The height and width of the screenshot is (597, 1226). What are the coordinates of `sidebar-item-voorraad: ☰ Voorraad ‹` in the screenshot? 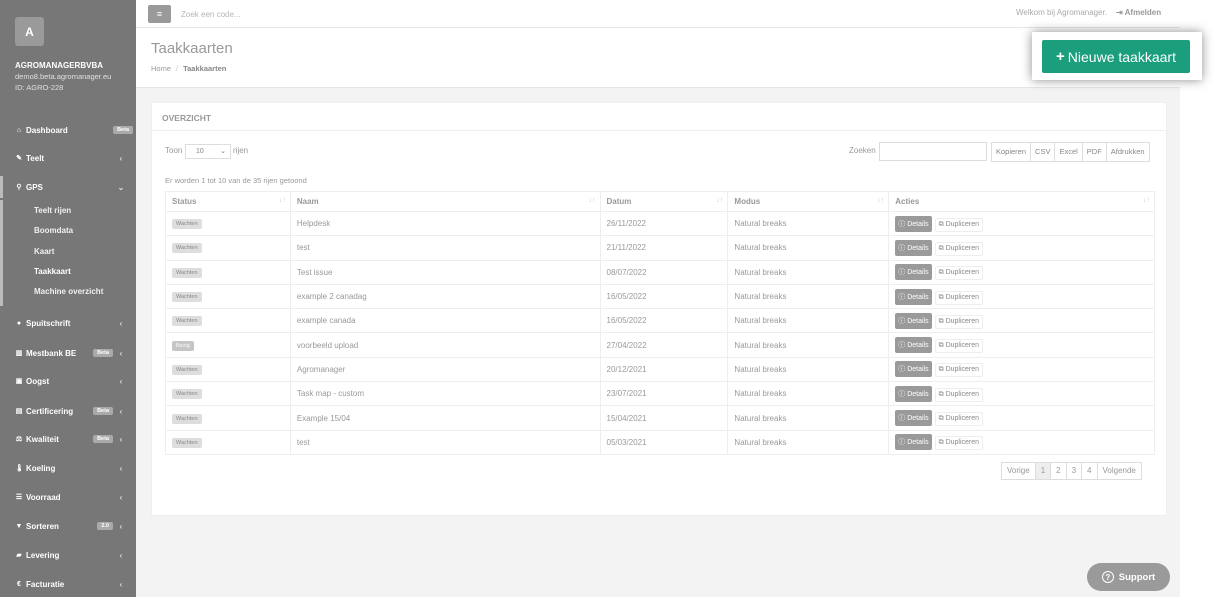 It's located at (68, 497).